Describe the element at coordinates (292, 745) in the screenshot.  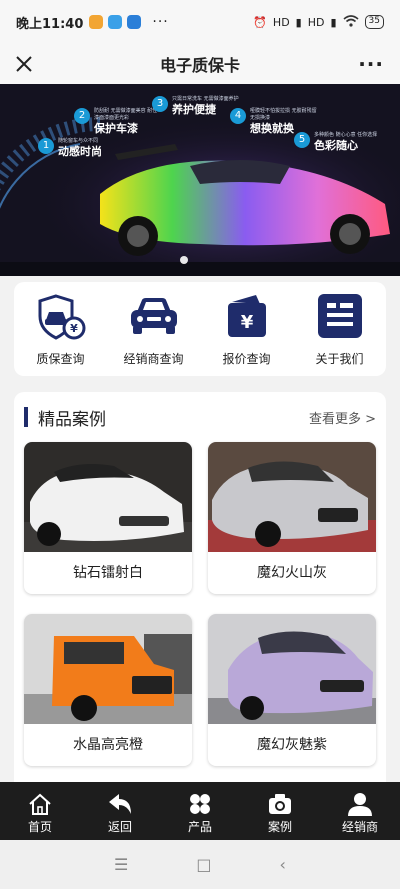
I see `case-caption: 魔幻灰魅紫` at that location.